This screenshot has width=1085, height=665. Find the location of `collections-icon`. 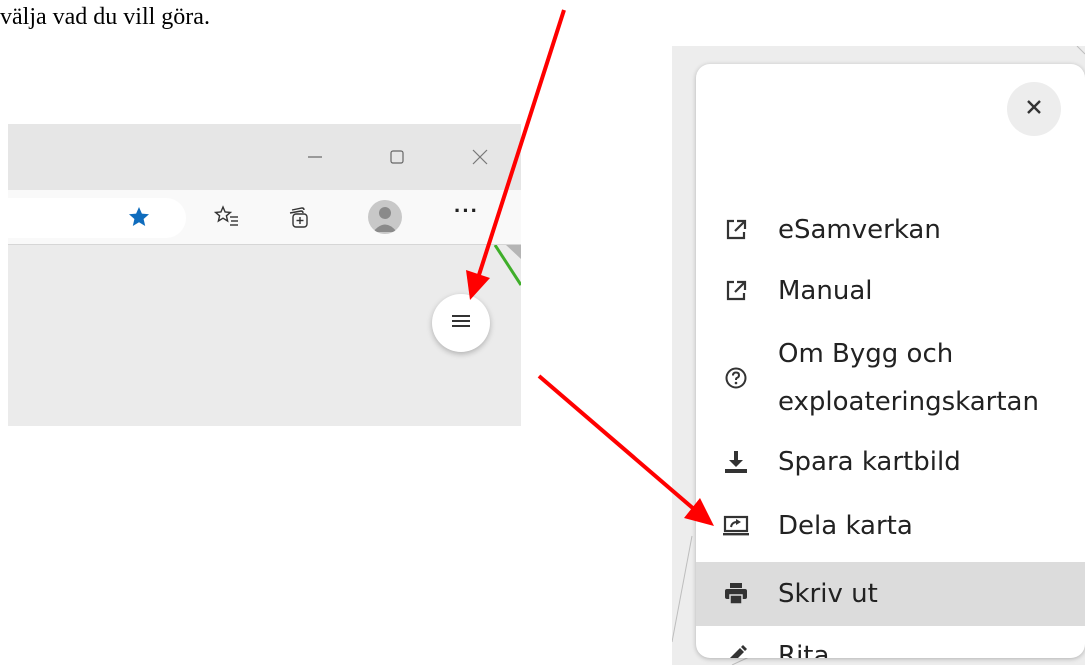

collections-icon is located at coordinates (299, 217).